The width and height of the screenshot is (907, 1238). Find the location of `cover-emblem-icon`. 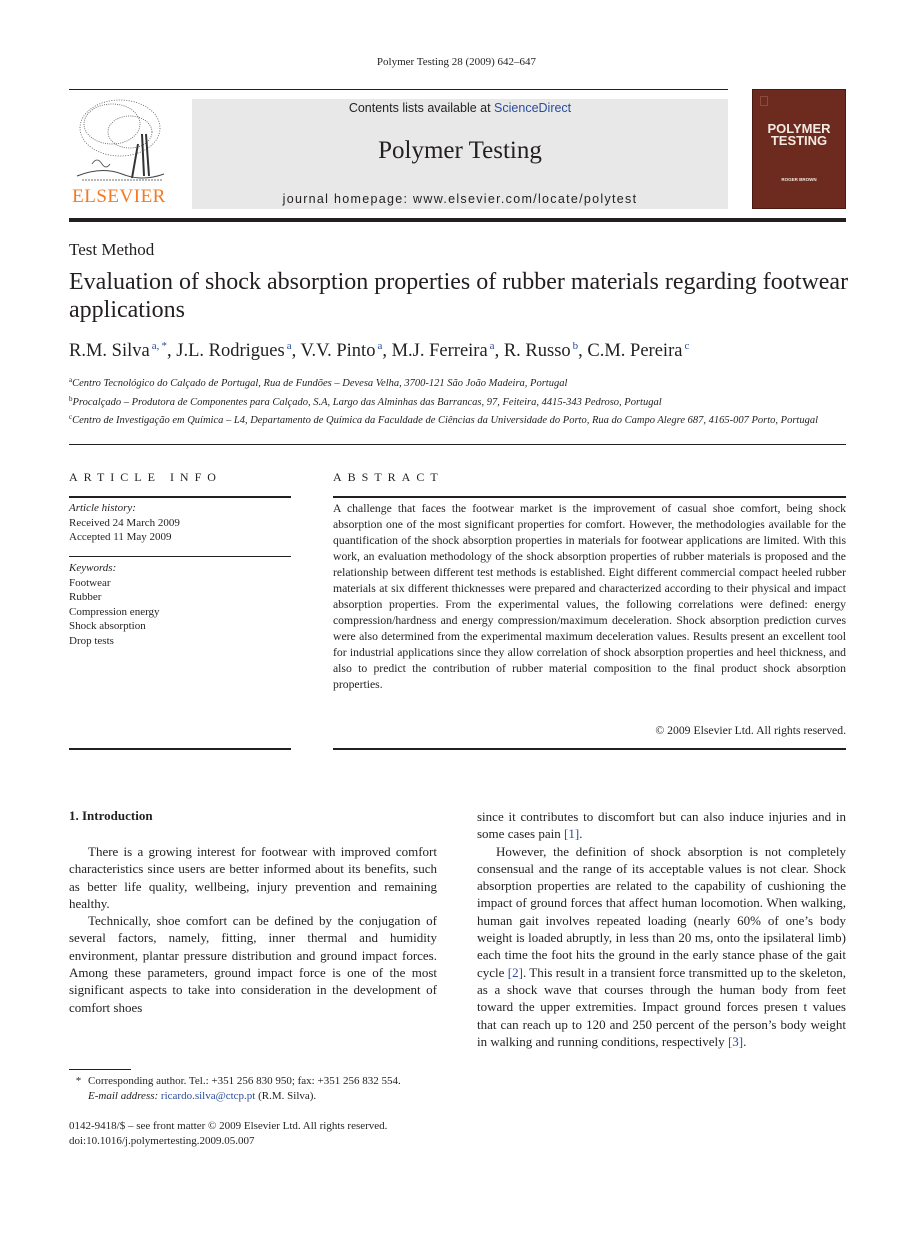

cover-emblem-icon is located at coordinates (764, 101).